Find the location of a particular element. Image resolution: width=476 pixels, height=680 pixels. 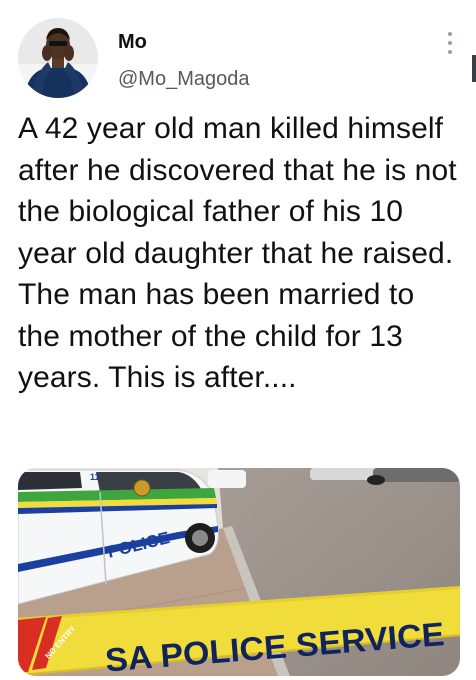

van-plate-text: 11 is located at coordinates (95, 477).